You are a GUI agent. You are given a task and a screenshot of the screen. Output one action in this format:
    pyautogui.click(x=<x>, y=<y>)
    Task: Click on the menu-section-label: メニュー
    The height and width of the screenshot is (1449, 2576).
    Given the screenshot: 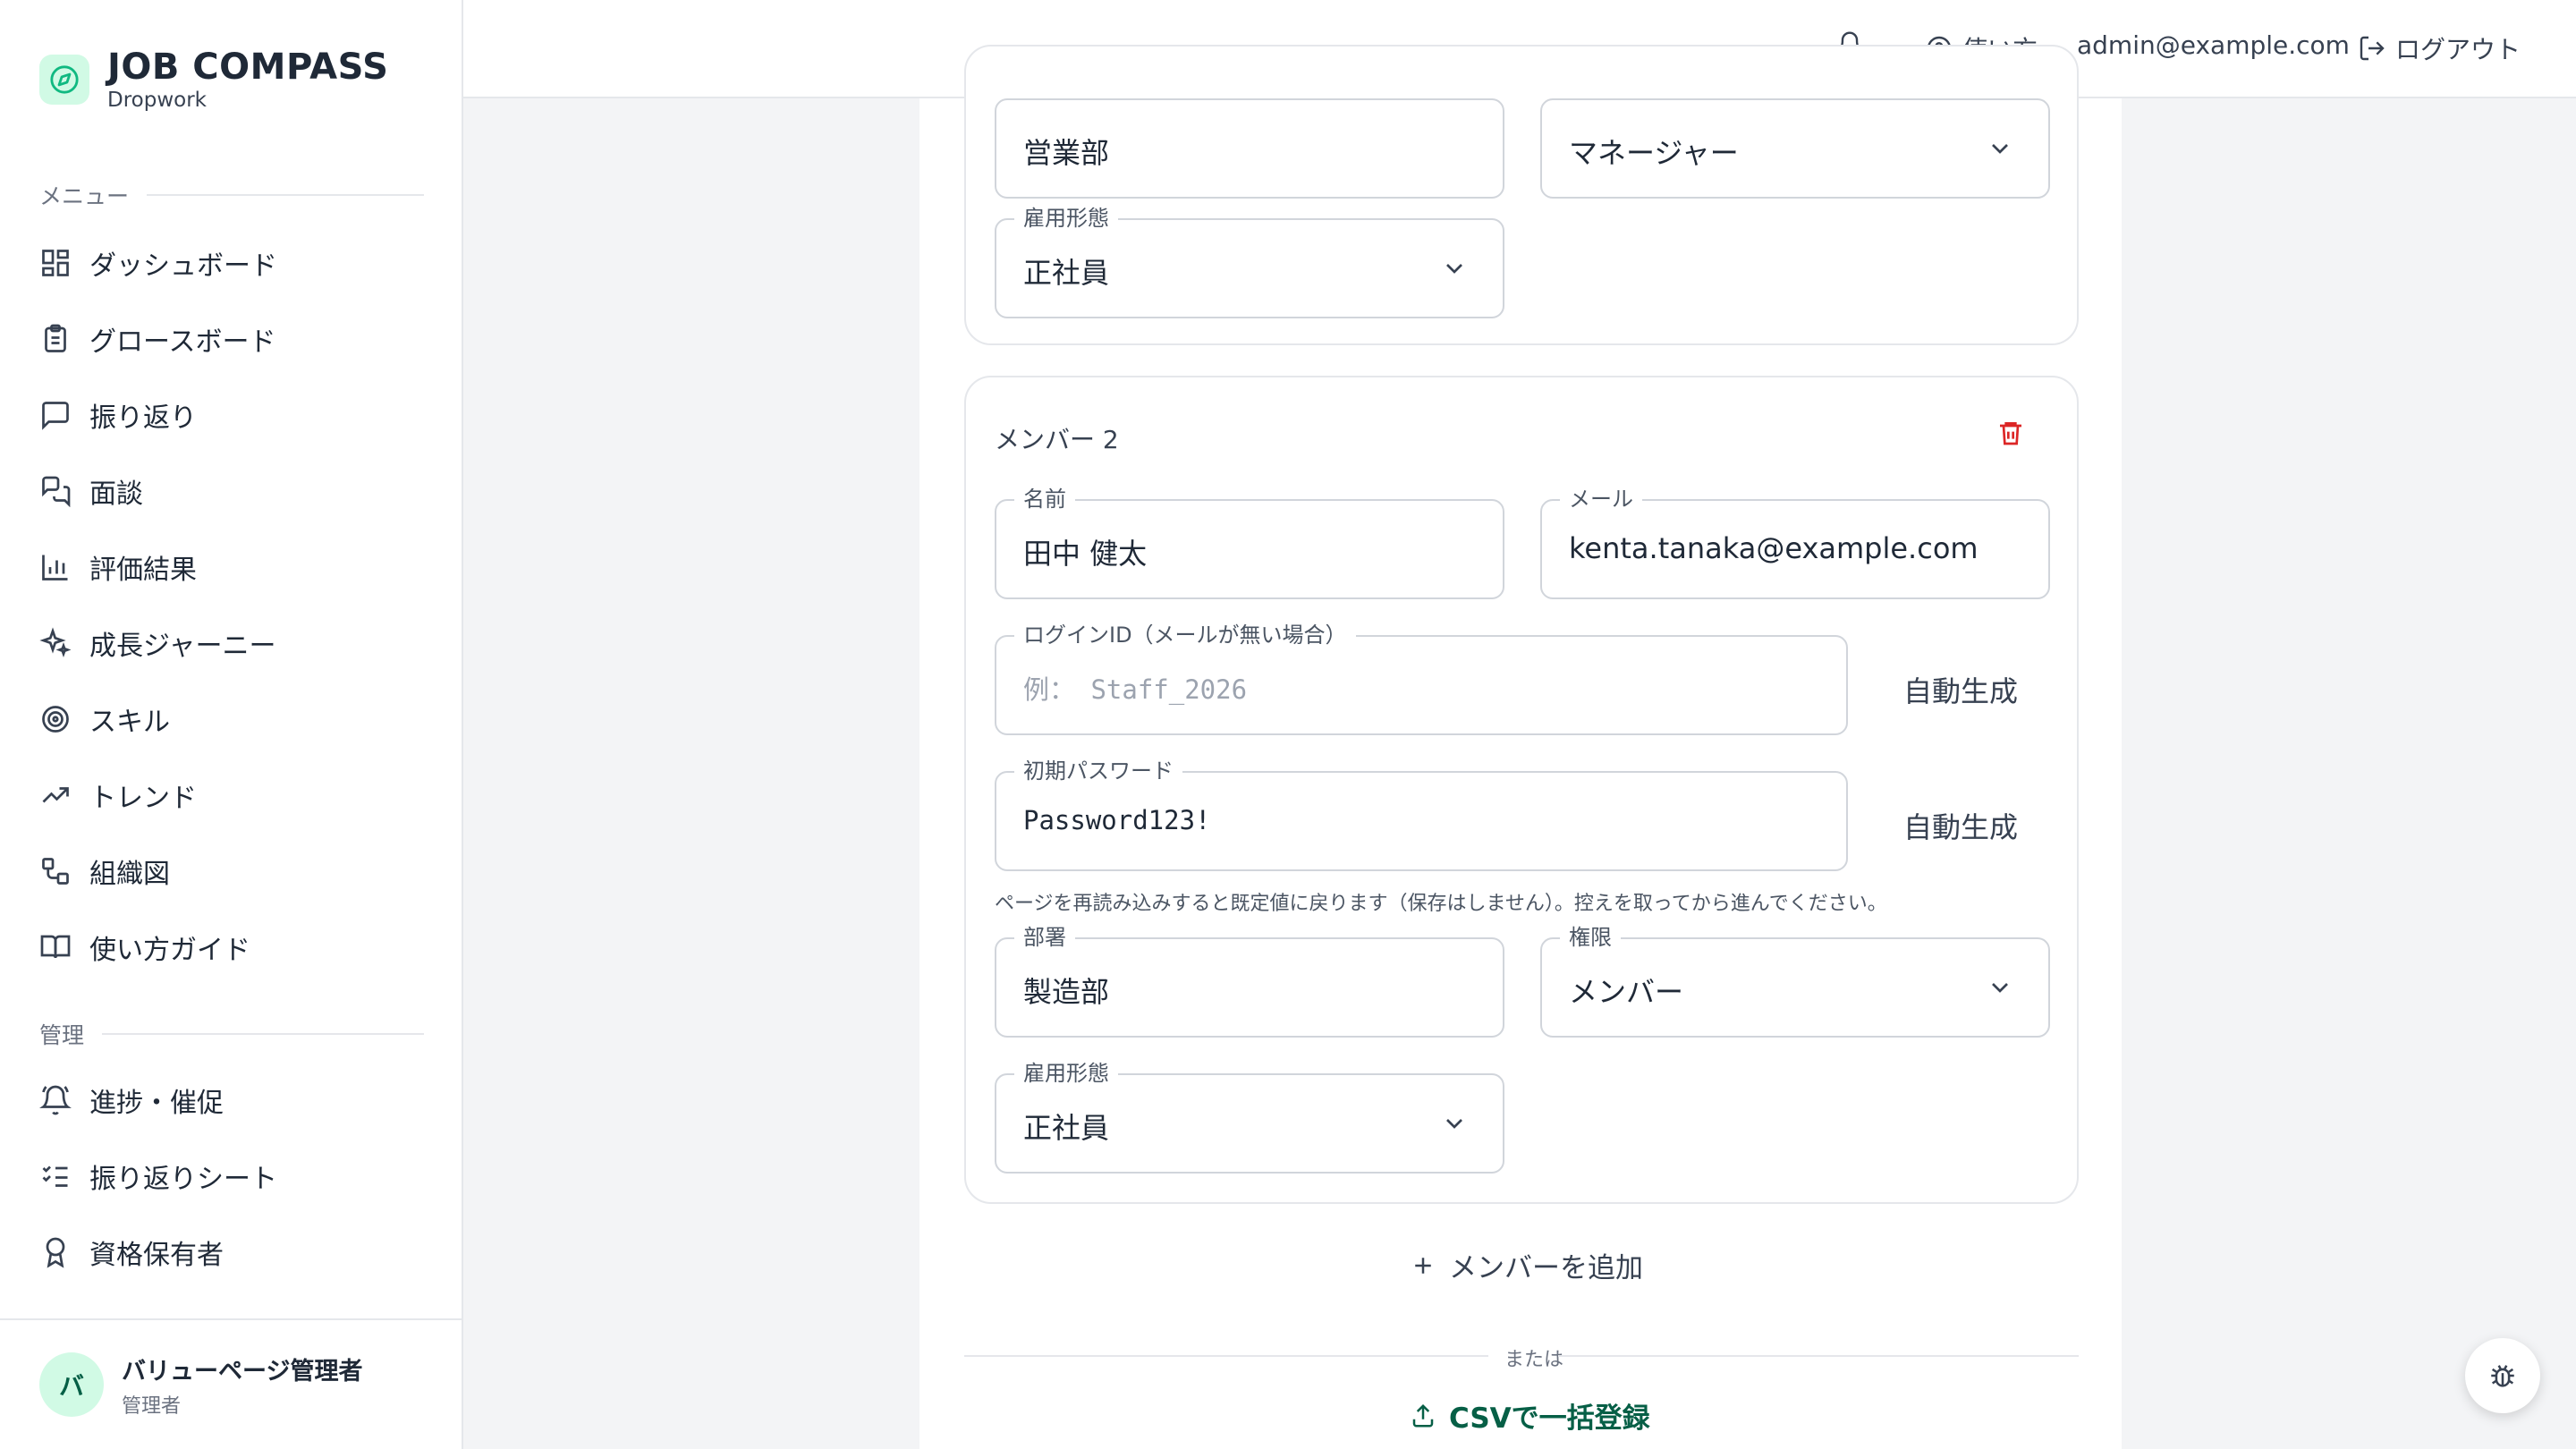 What is the action you would take?
    pyautogui.click(x=231, y=195)
    